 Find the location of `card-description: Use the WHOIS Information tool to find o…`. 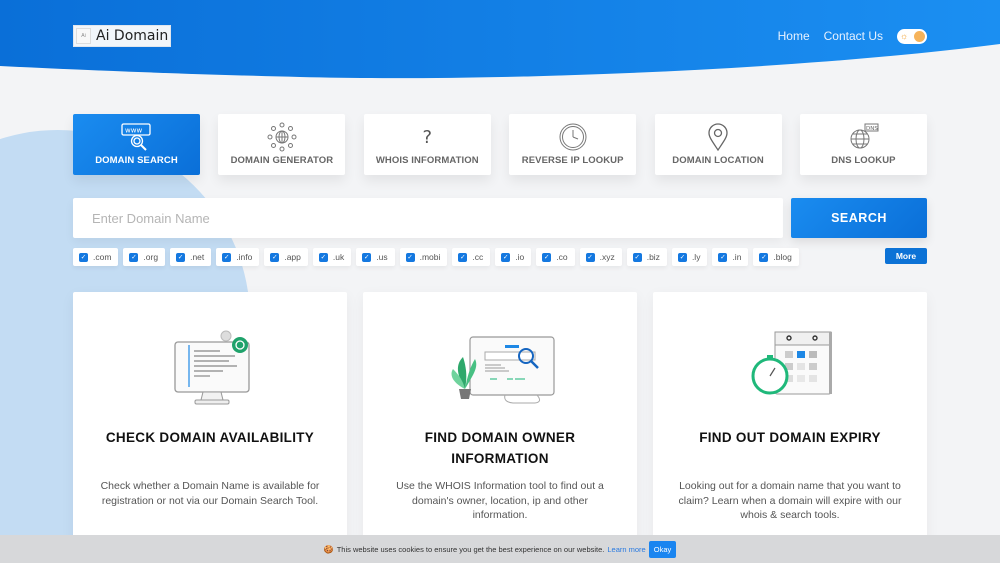

card-description: Use the WHOIS Information tool to find o… is located at coordinates (500, 500).